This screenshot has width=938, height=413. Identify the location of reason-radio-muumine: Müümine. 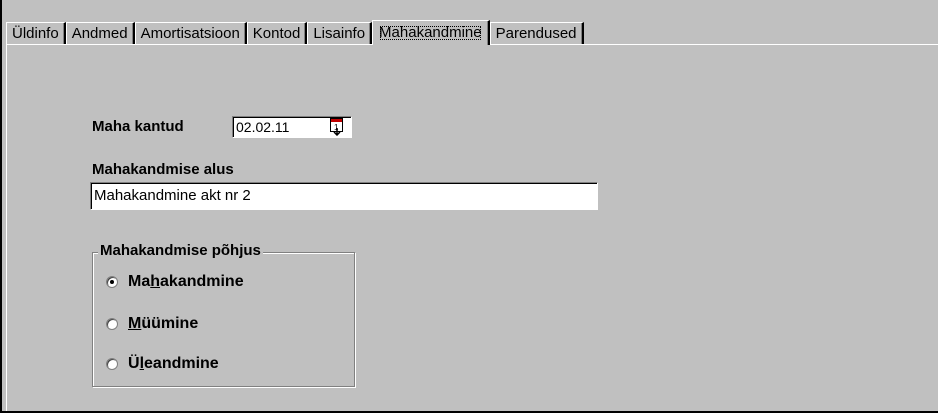
(152, 324).